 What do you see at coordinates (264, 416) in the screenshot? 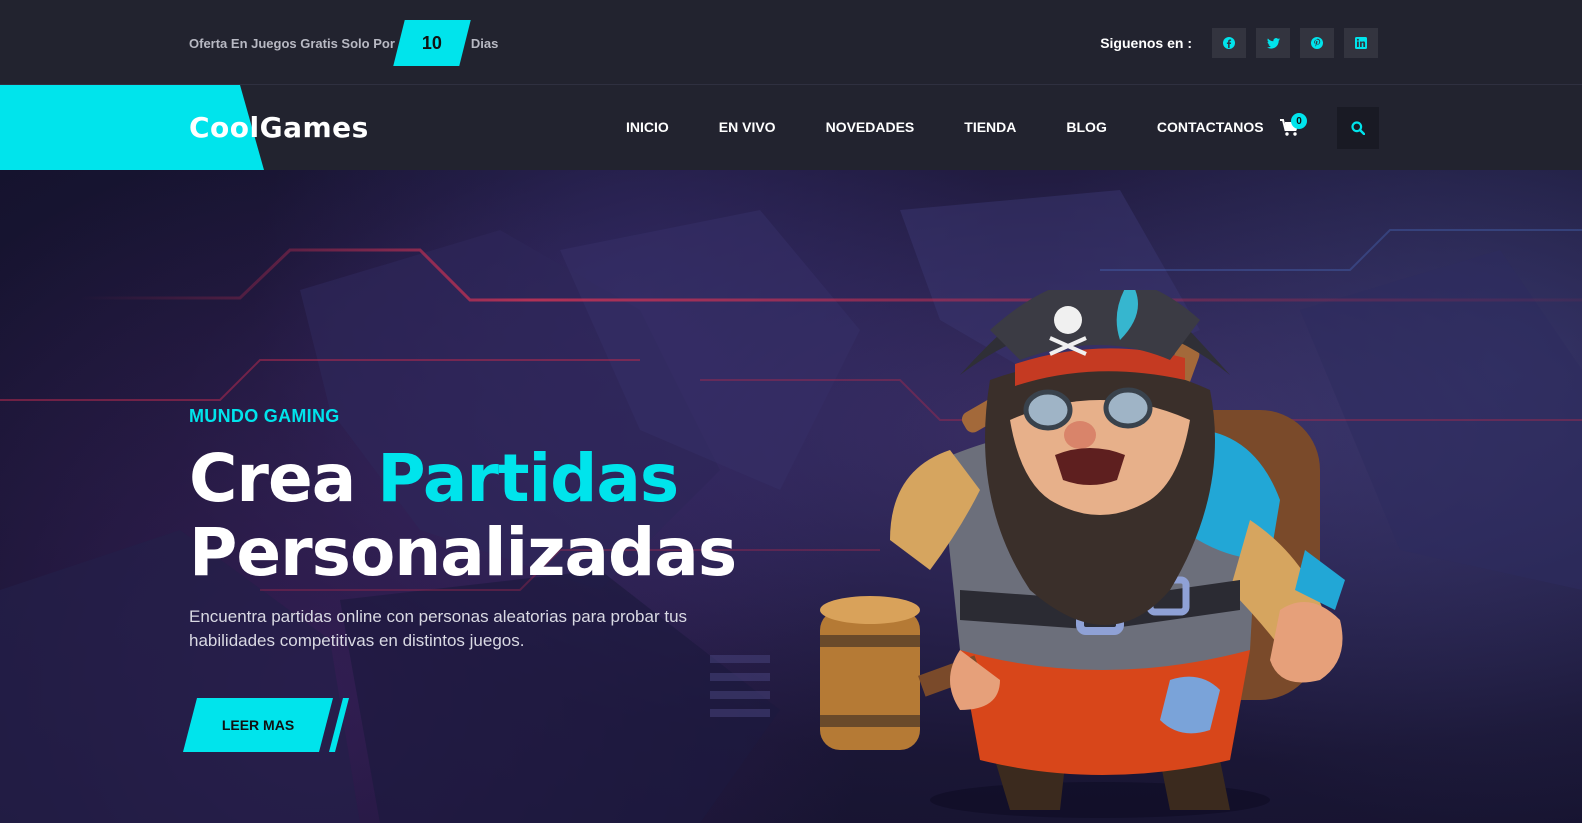
I see `hero-eyebrow: MUNDO GAMING` at bounding box center [264, 416].